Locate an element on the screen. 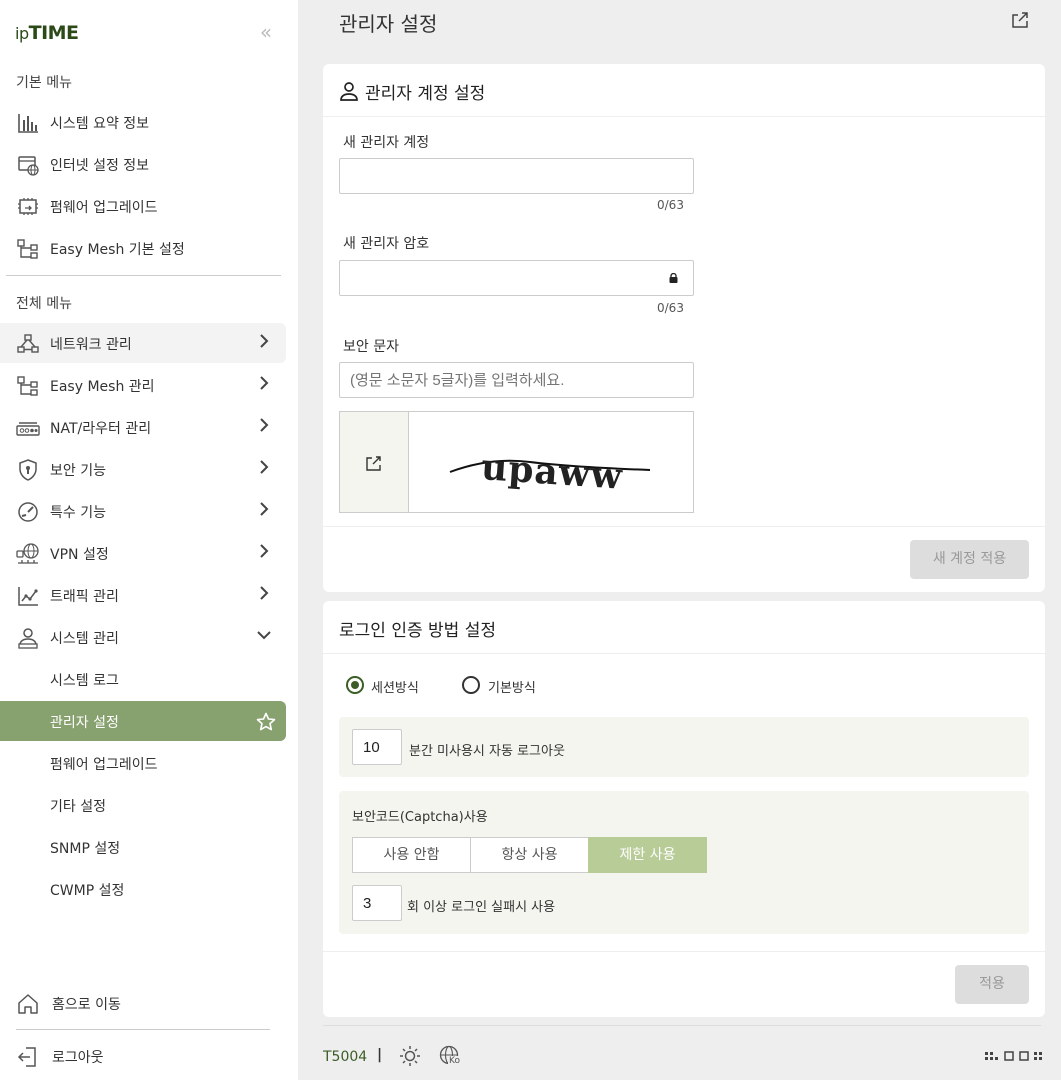 The width and height of the screenshot is (1061, 1080). menu-item-label: Easy Mesh 기본 설정 is located at coordinates (117, 250).